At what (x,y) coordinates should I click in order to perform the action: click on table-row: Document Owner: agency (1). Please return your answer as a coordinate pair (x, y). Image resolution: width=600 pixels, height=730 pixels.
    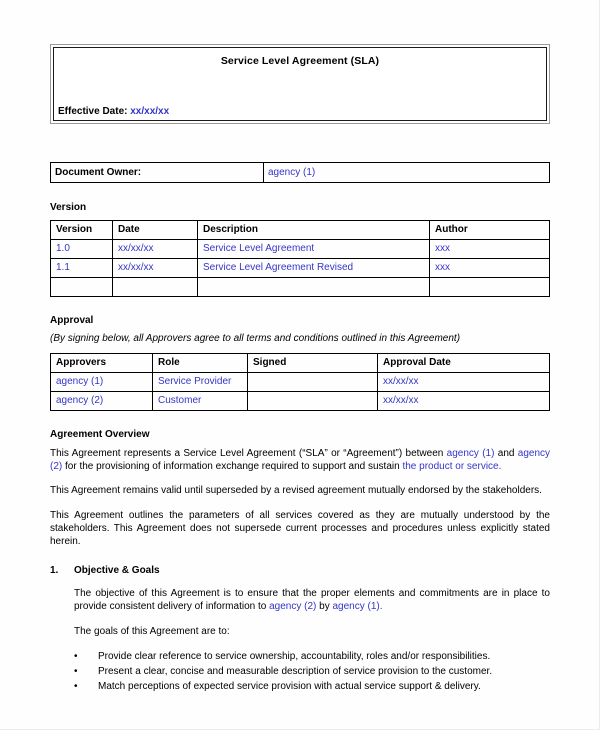
    Looking at the image, I should click on (300, 172).